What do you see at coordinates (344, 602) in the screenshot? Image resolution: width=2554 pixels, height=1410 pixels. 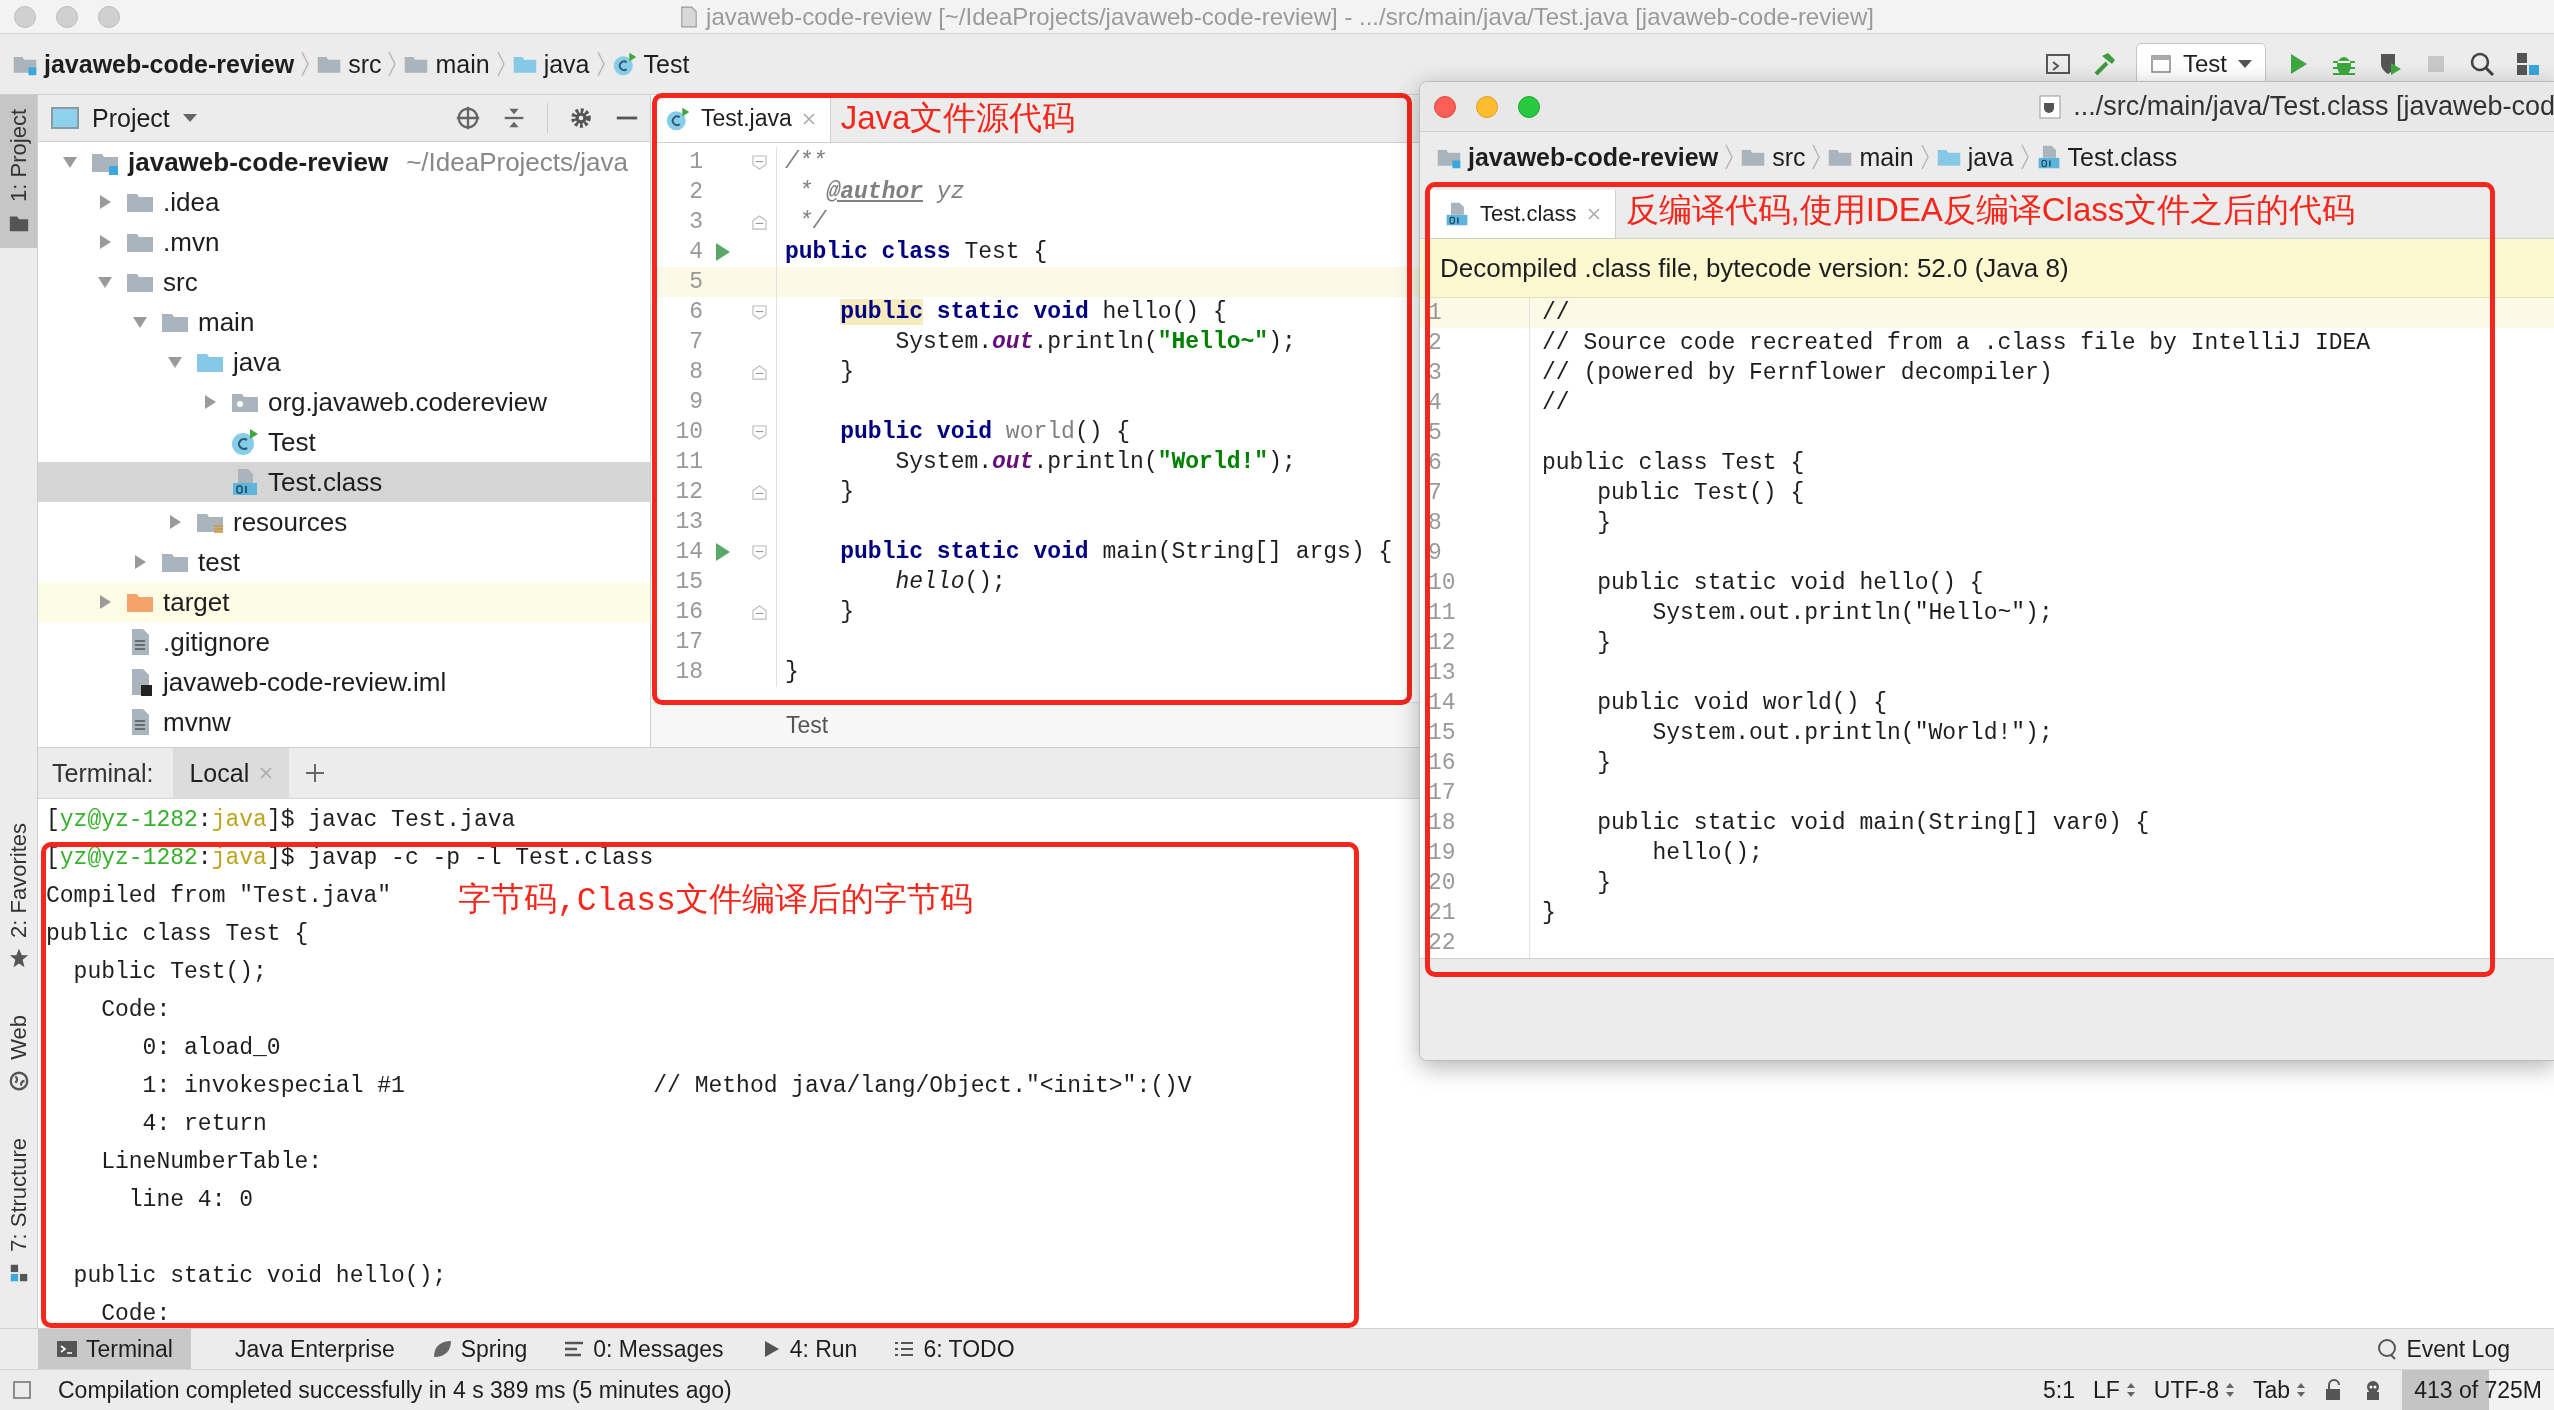 I see `tree-item: target` at bounding box center [344, 602].